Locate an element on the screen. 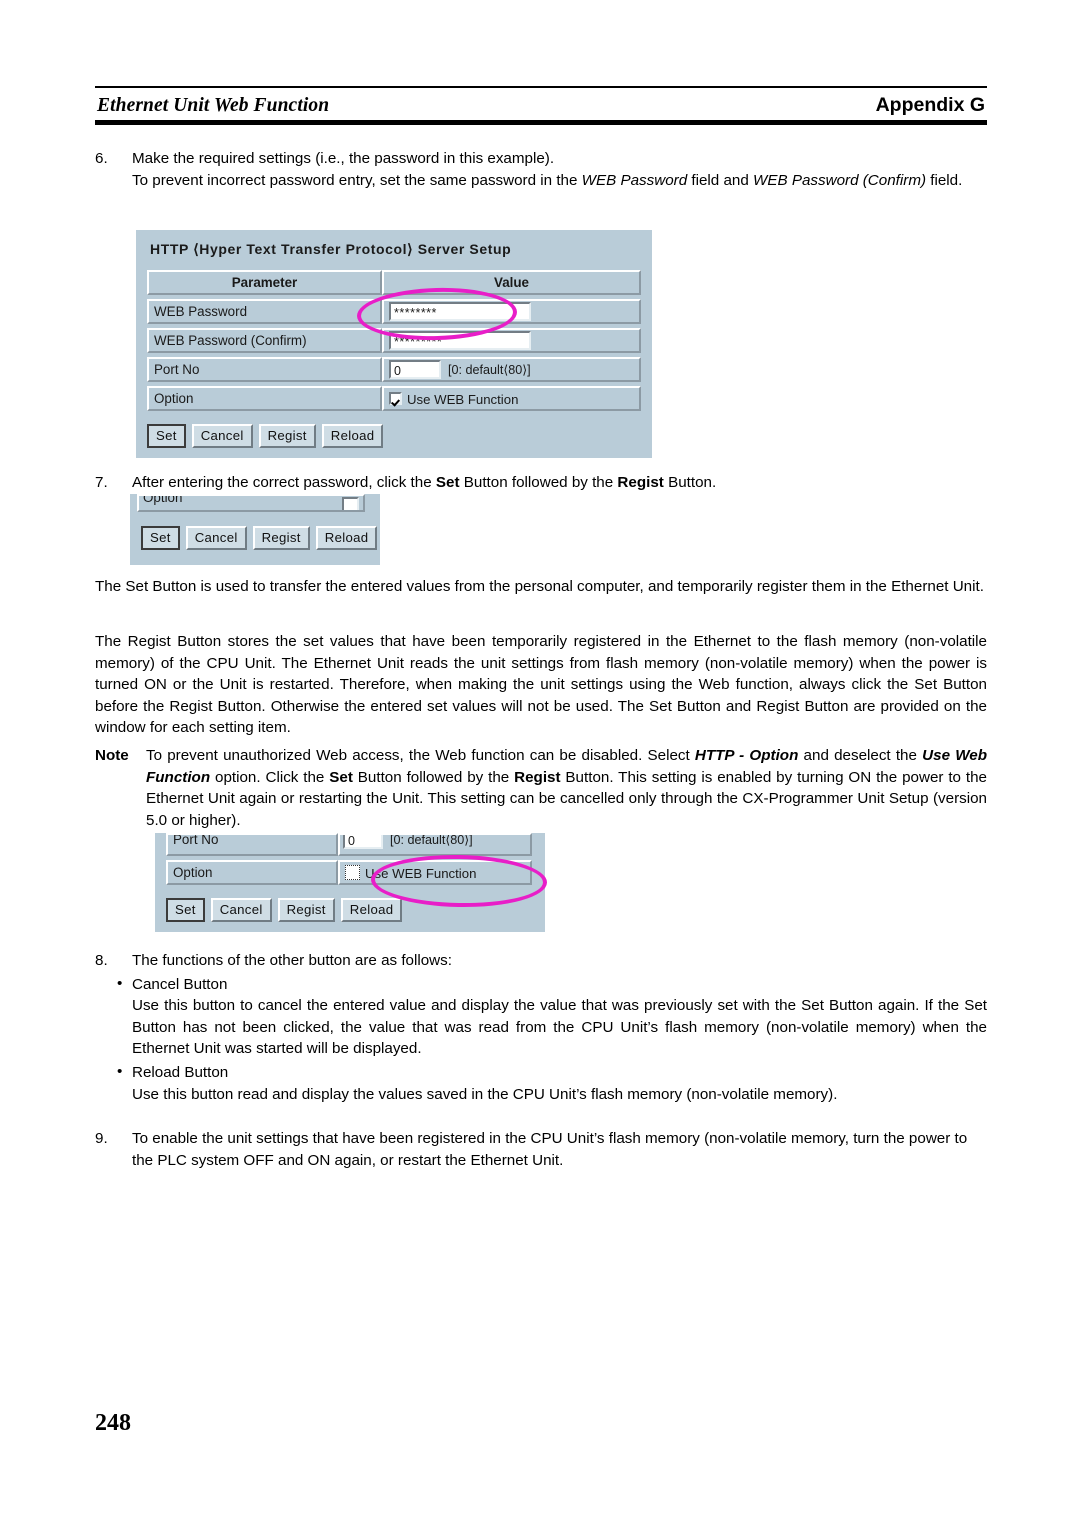  partial-option-row: Option is located at coordinates (251, 503).